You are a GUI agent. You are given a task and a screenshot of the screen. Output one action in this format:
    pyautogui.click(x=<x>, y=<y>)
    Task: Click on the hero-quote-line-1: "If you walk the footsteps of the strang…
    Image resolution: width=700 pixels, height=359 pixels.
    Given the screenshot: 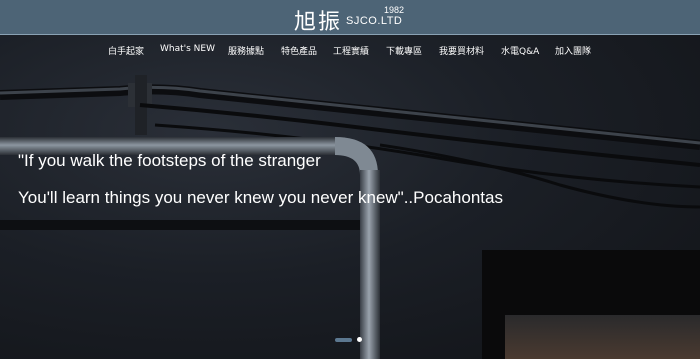 What is the action you would take?
    pyautogui.click(x=169, y=160)
    